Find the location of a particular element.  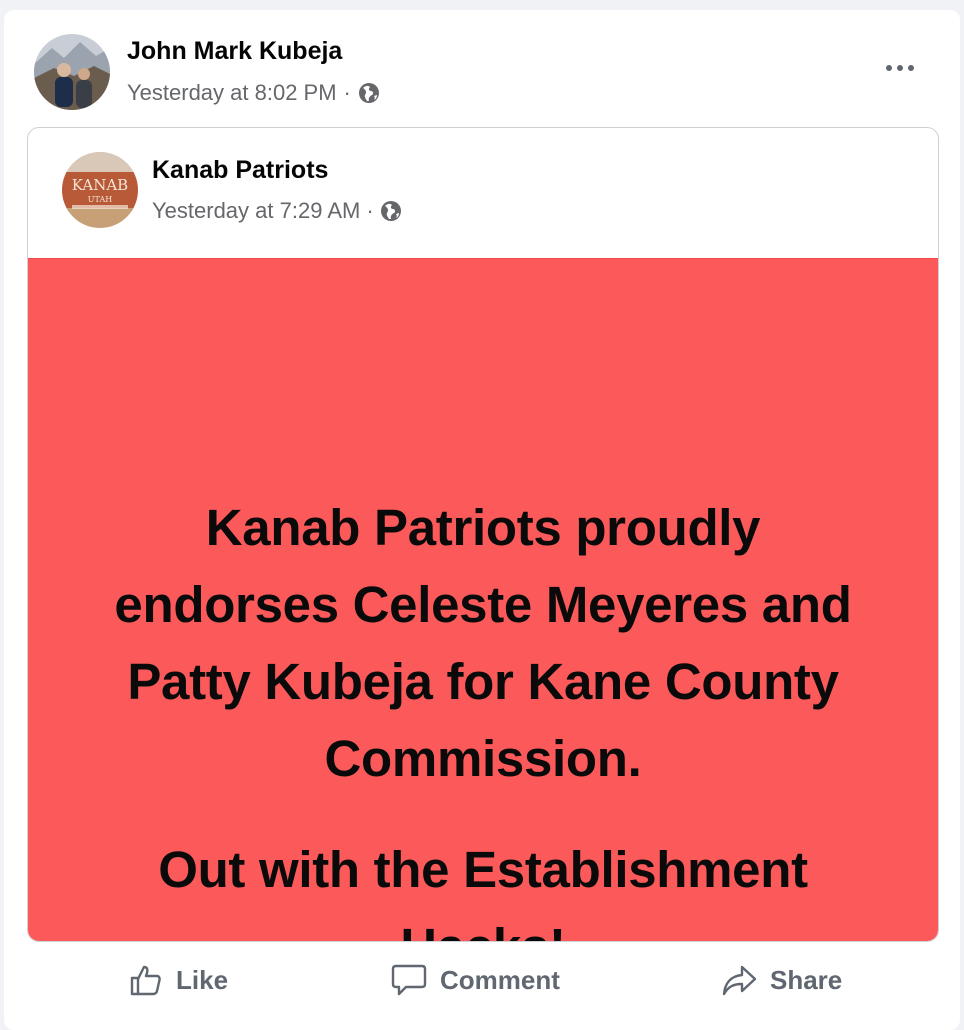

comment-button: Comment is located at coordinates (475, 980).